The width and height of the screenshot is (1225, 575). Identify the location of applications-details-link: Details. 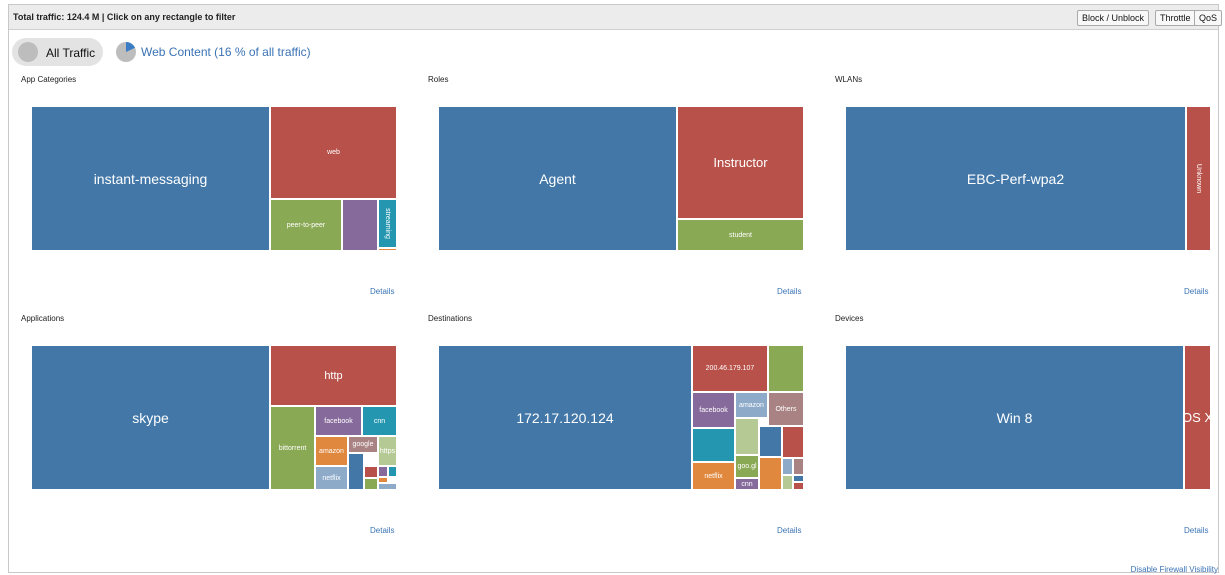
(382, 530).